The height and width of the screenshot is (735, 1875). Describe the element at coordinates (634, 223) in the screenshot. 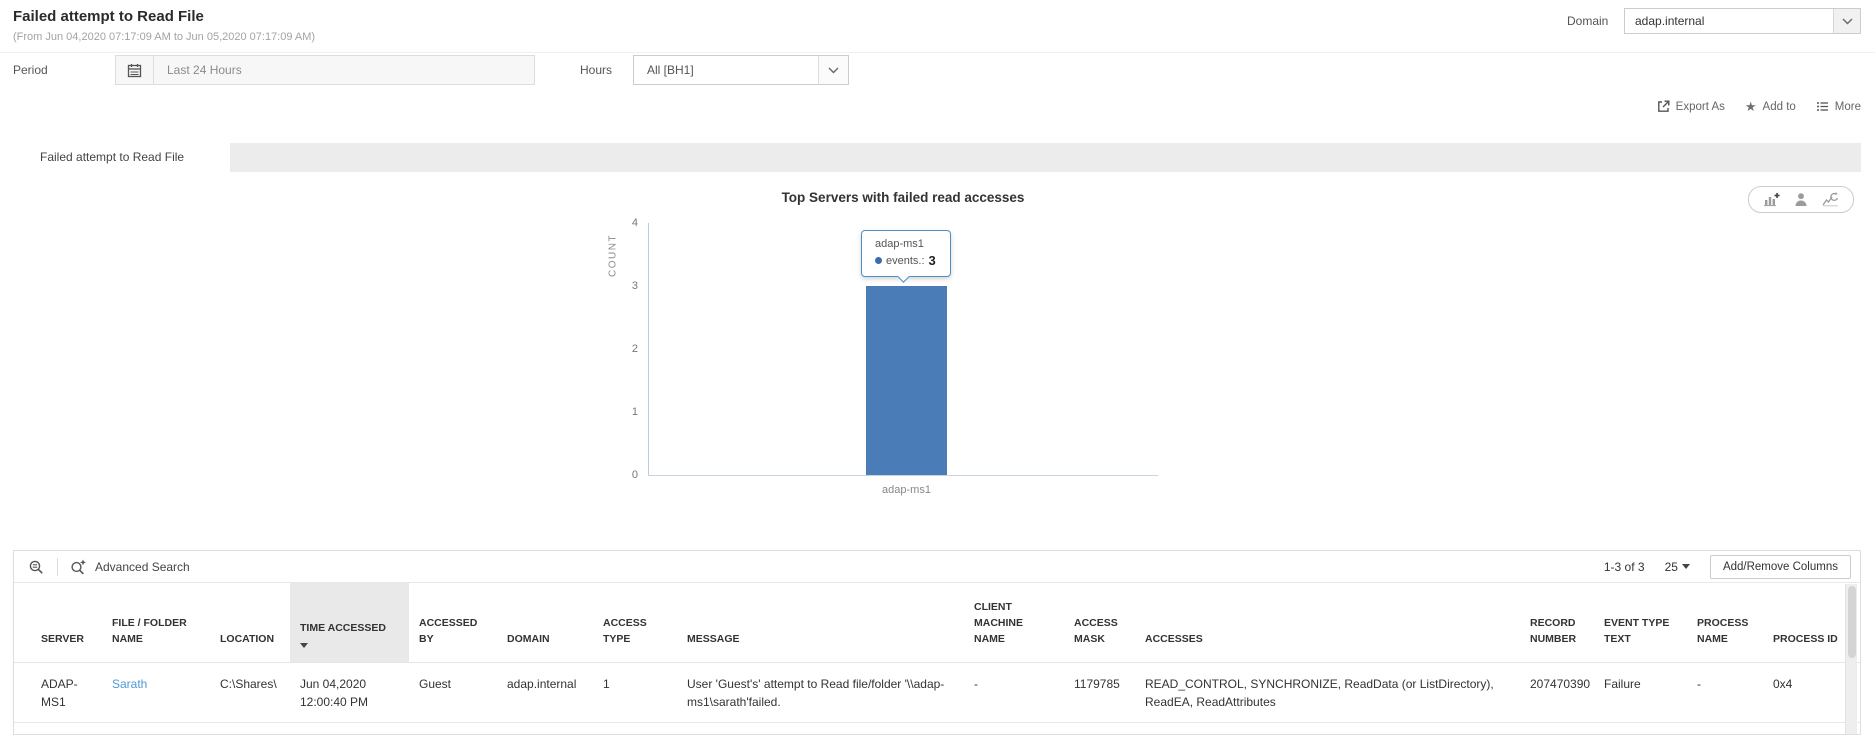

I see `y-tick: 4` at that location.